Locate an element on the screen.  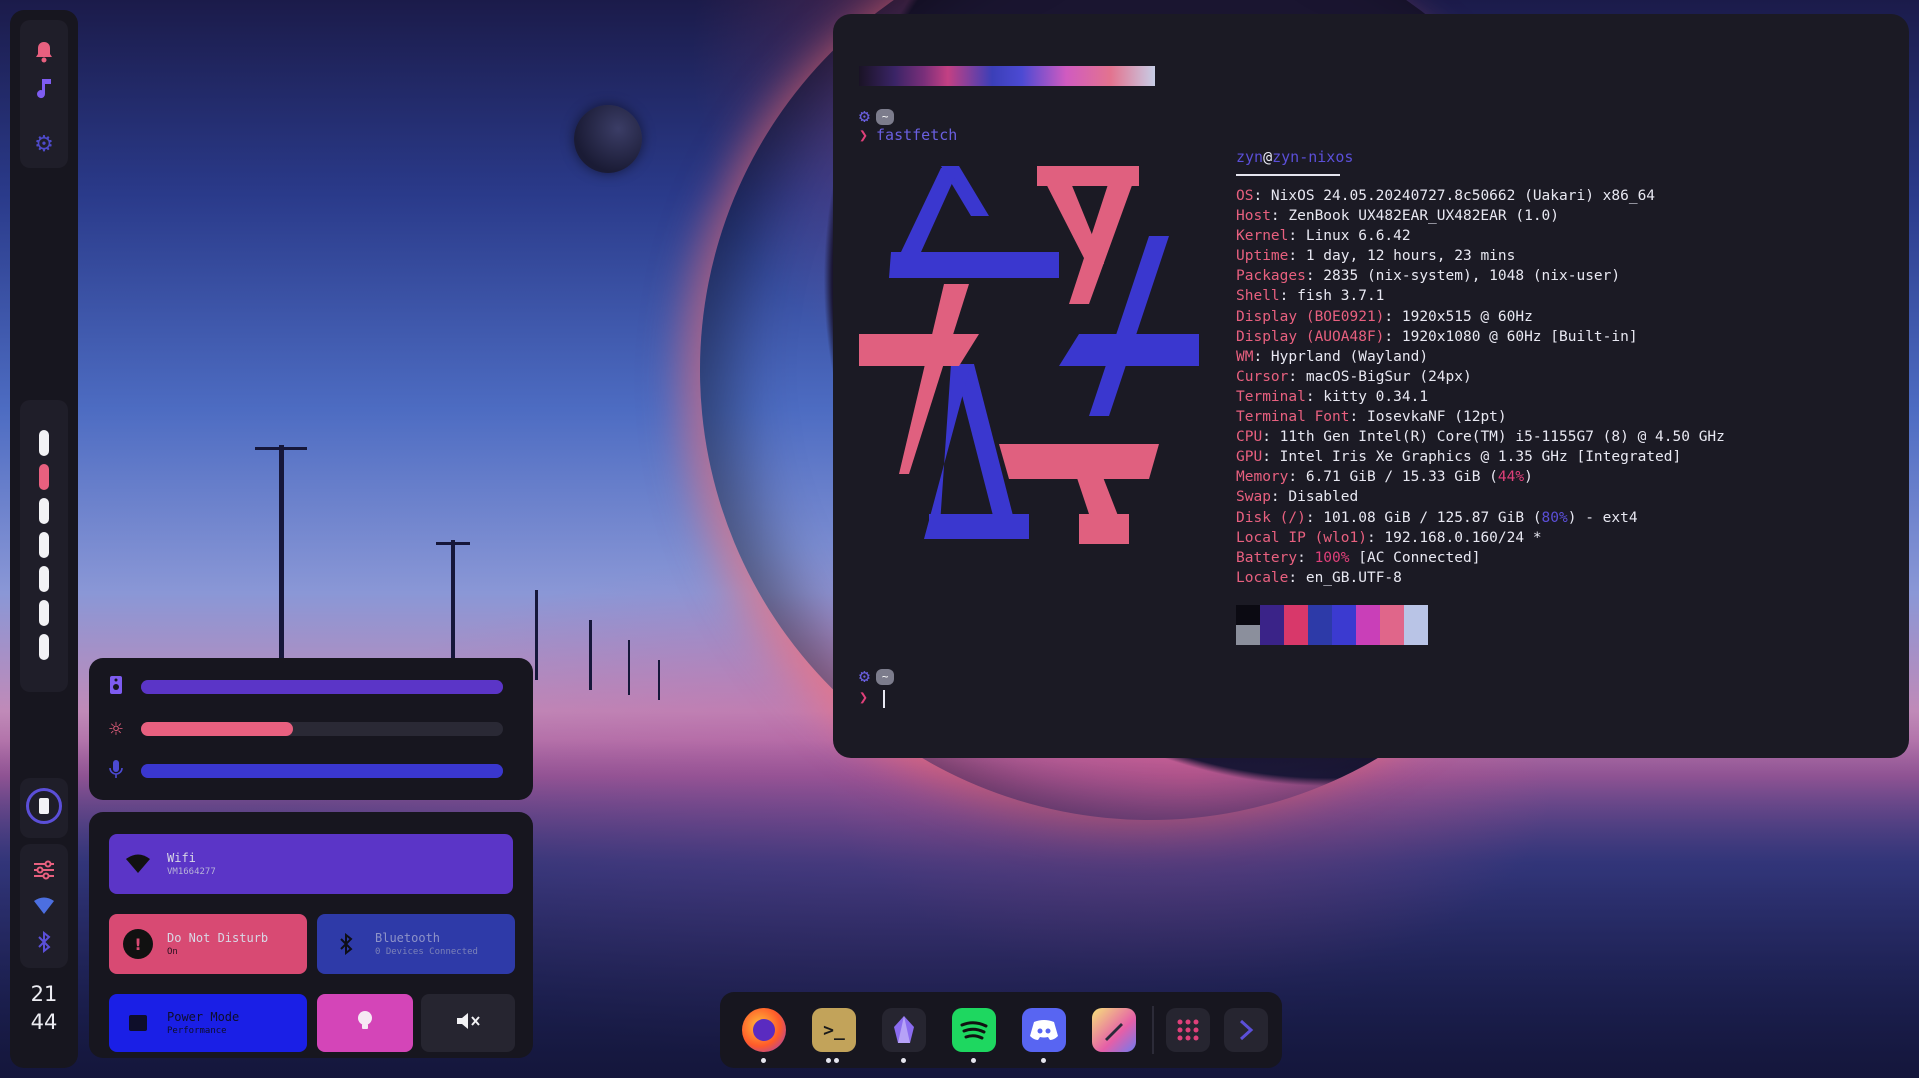
fastfetch-key: Locale is located at coordinates (1262, 577).